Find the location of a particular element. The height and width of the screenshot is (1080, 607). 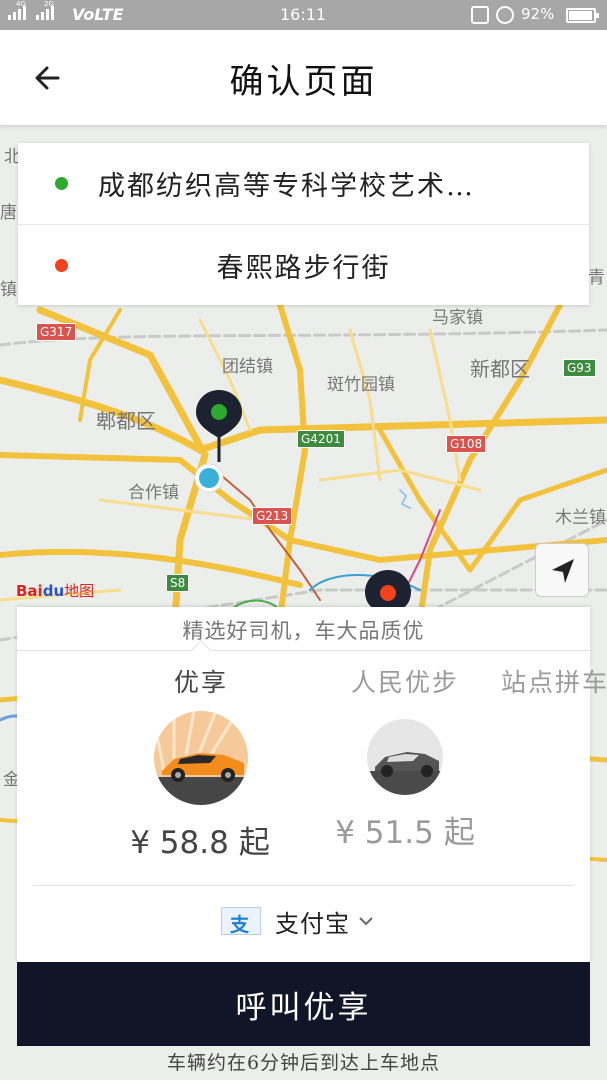

destination-row: 春熙路步行街 is located at coordinates (303, 264).